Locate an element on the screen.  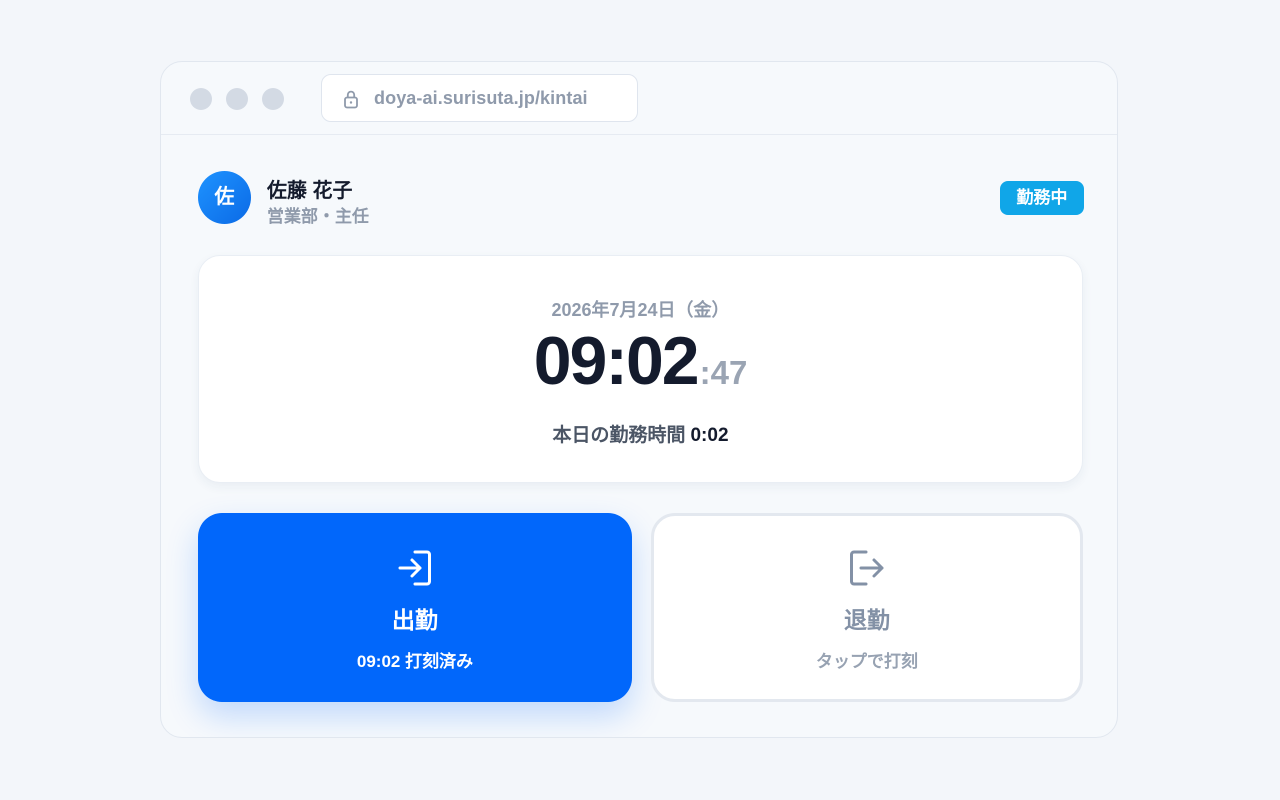
time-hours-minutes: 09:02 is located at coordinates (616, 361).